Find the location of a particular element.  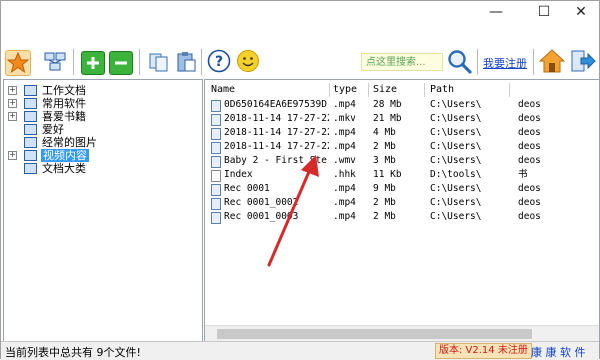

status-bar: 当前列表中总共有 9个文件! 版本: V2.14 未注册 康 康 软 件 is located at coordinates (300, 350).